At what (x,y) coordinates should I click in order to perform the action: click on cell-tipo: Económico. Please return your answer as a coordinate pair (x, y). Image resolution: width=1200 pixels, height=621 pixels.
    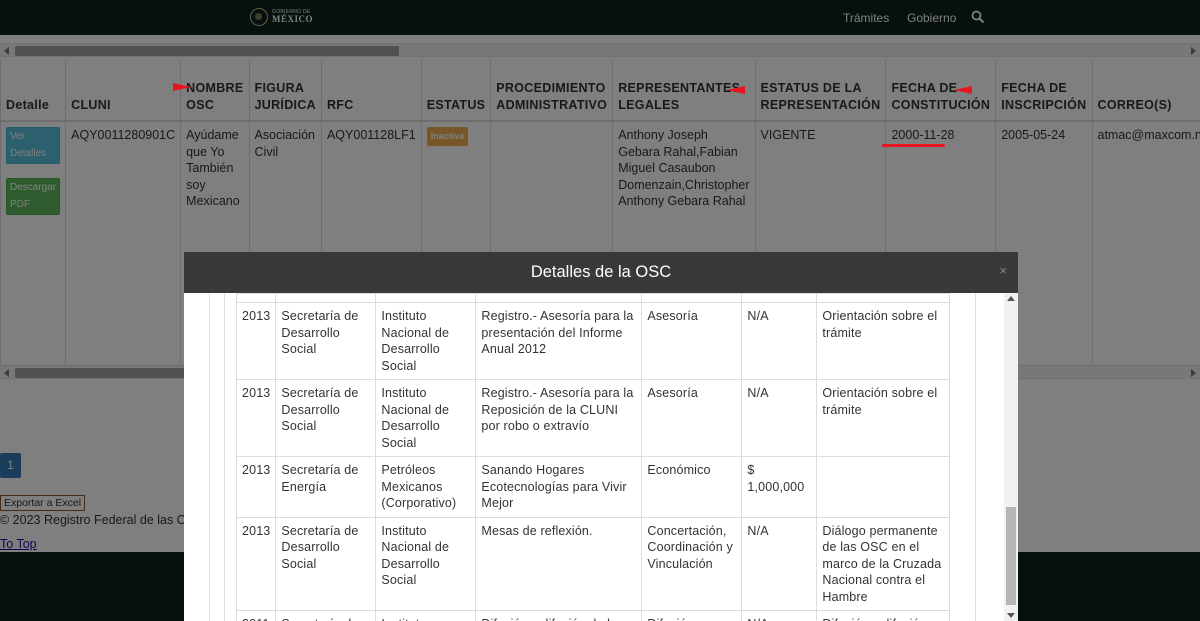
    Looking at the image, I should click on (692, 487).